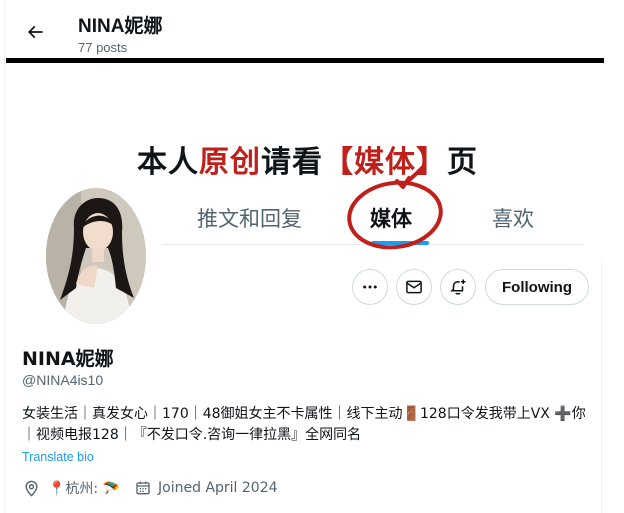 The height and width of the screenshot is (513, 624). I want to click on arrow-left-icon, so click(35, 32).